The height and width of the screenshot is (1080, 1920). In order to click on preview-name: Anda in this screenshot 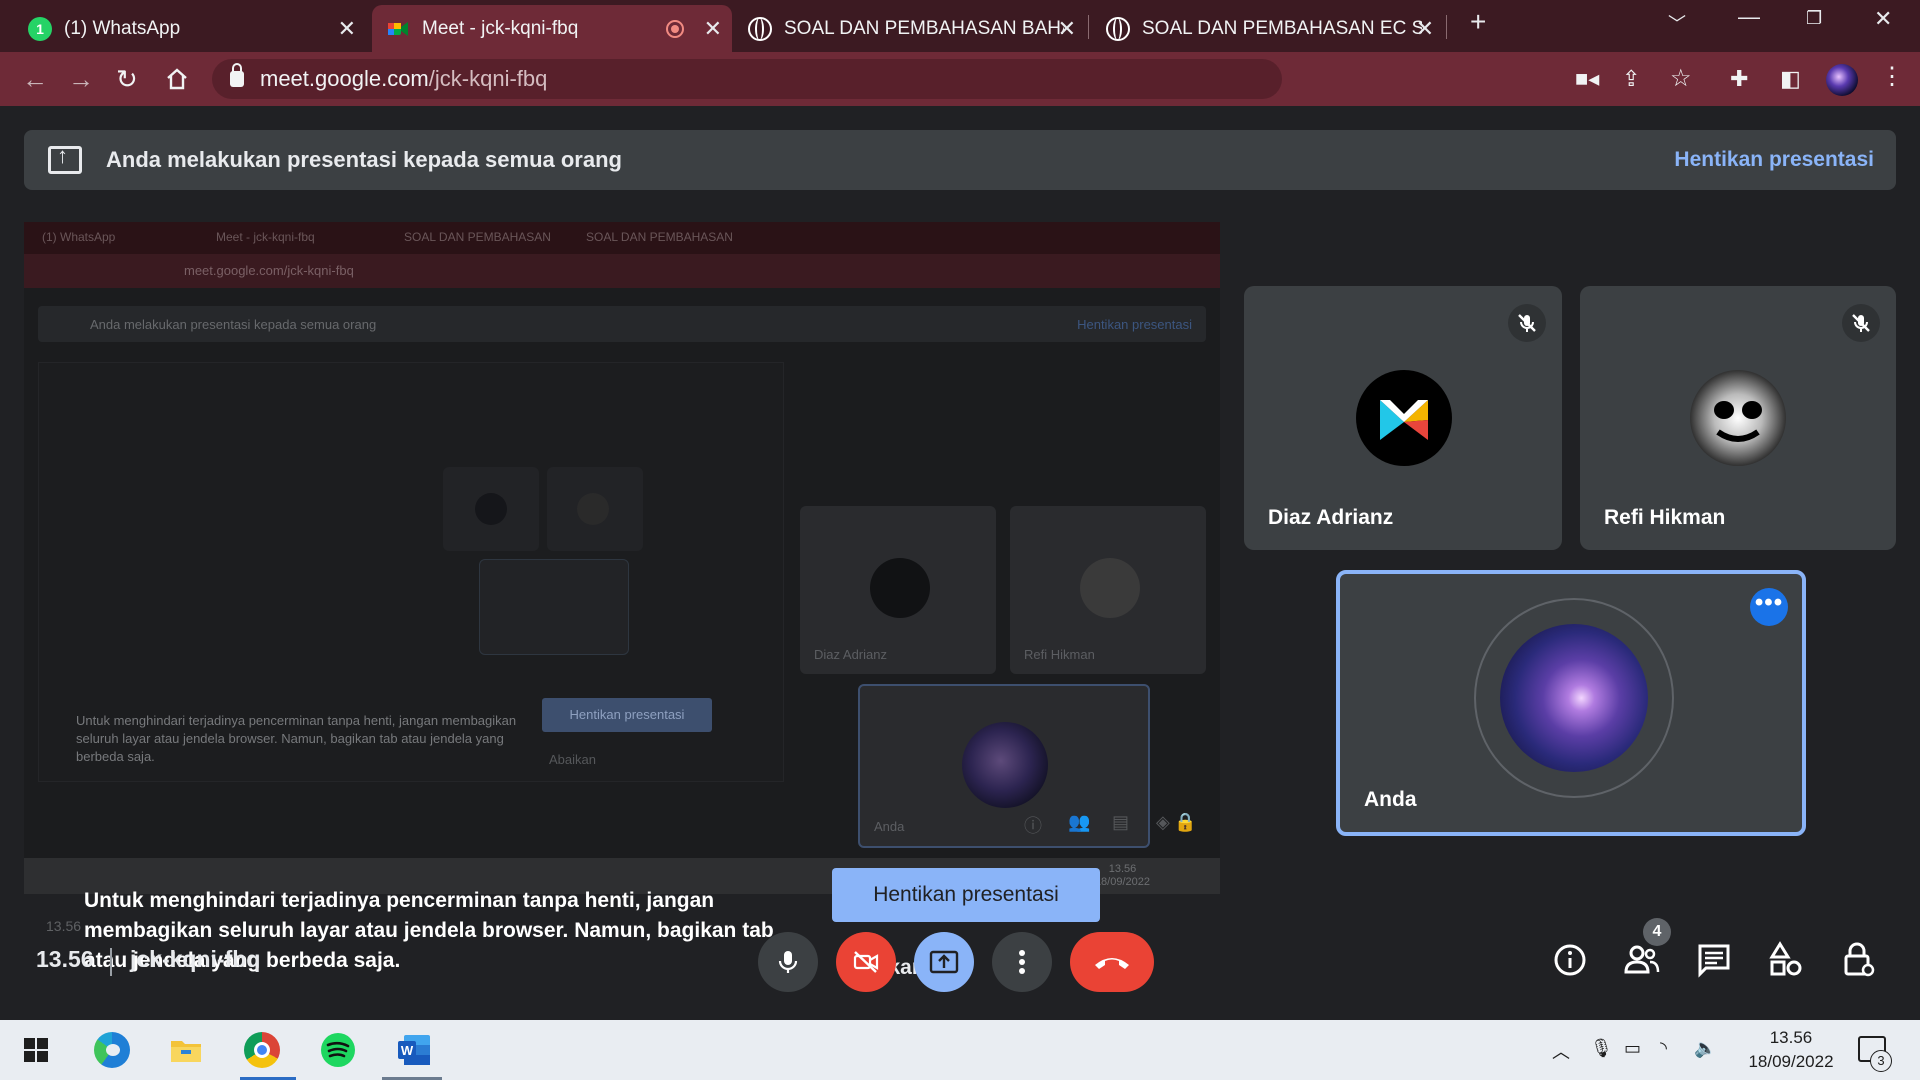, I will do `click(889, 826)`.